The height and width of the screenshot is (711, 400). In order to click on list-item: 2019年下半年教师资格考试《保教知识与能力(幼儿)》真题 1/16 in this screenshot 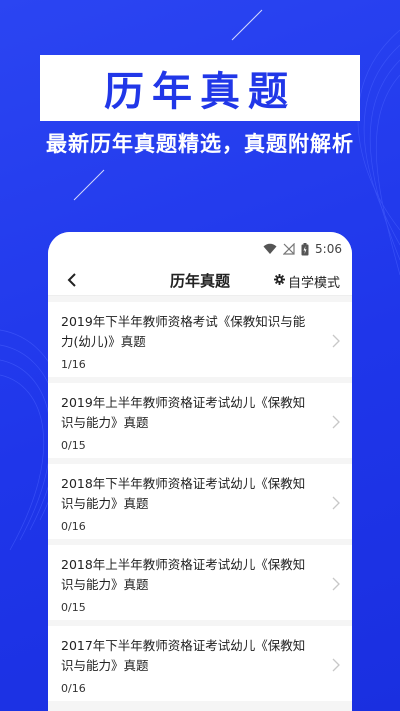, I will do `click(200, 339)`.